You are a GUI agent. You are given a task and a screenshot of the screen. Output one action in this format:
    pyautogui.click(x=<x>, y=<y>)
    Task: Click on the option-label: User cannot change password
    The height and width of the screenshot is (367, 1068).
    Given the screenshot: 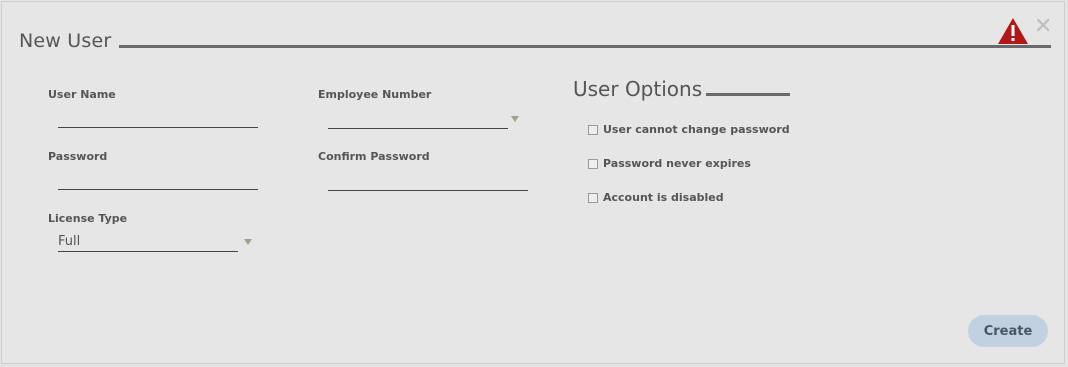 What is the action you would take?
    pyautogui.click(x=696, y=129)
    